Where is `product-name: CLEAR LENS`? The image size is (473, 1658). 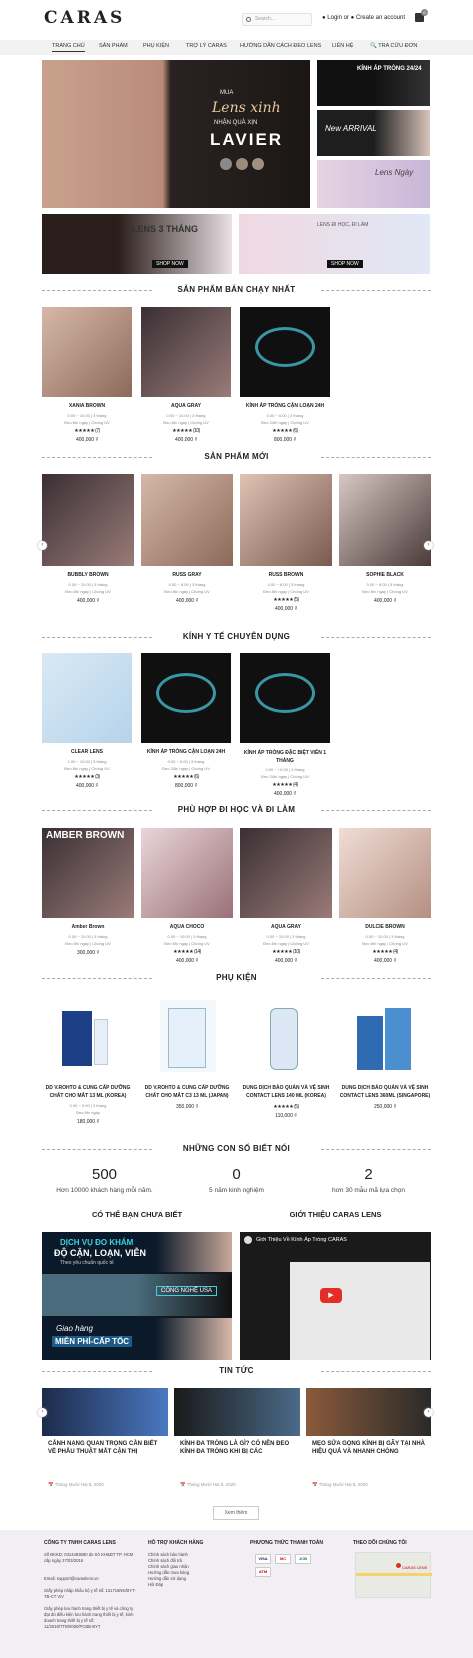
product-name: CLEAR LENS is located at coordinates (87, 752).